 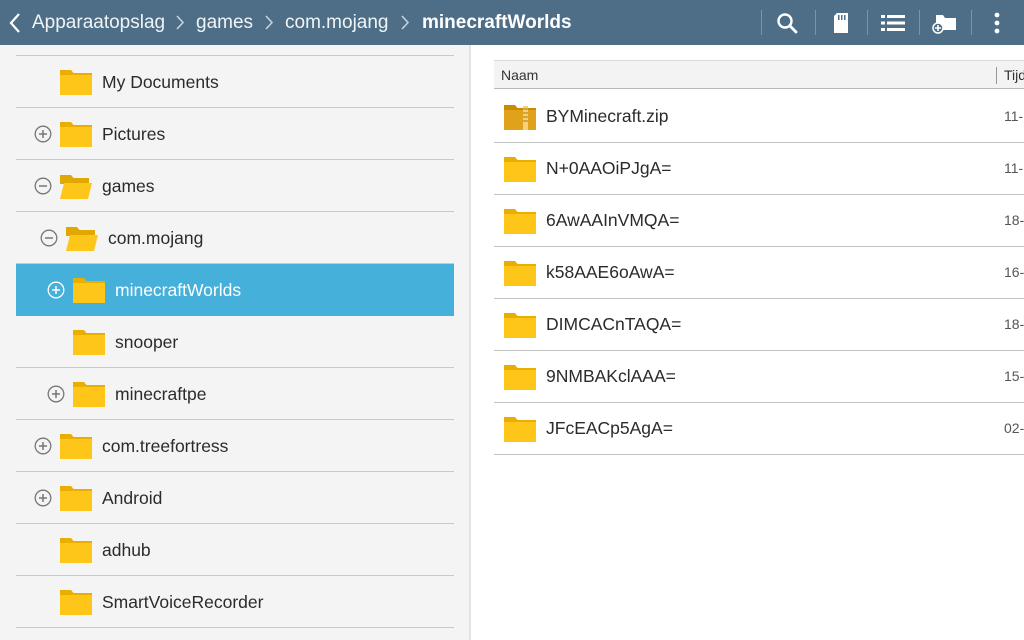 What do you see at coordinates (132, 498) in the screenshot?
I see `tree-item-label: Android` at bounding box center [132, 498].